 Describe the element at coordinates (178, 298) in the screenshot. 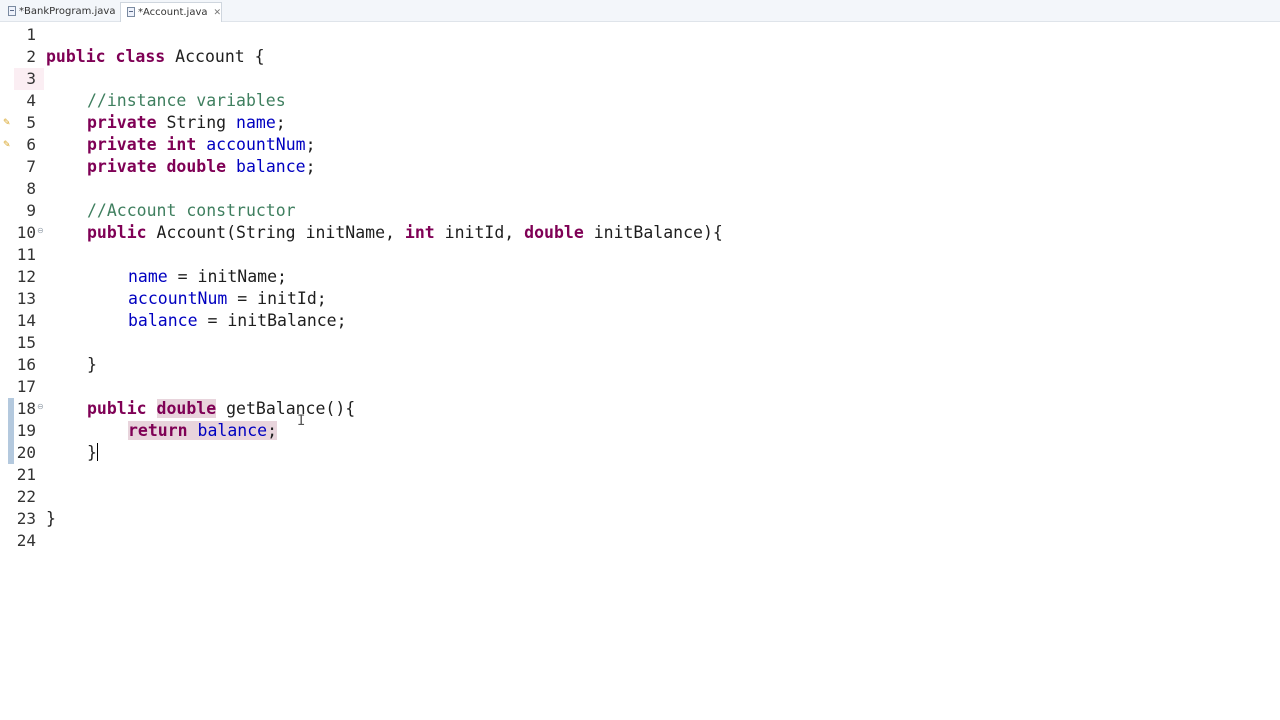

I see `field-name: accountNum` at that location.